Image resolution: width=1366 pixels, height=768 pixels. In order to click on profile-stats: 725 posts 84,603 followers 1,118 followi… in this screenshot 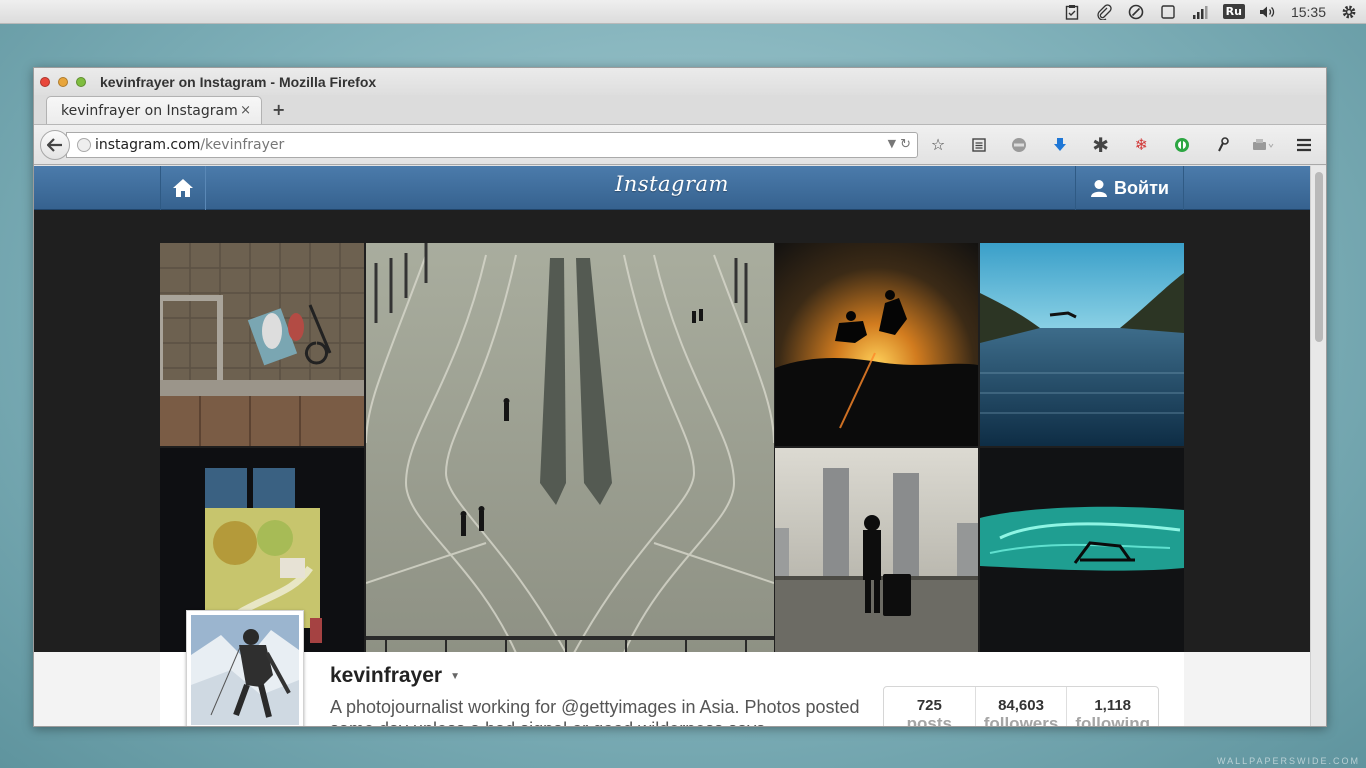, I will do `click(1021, 706)`.